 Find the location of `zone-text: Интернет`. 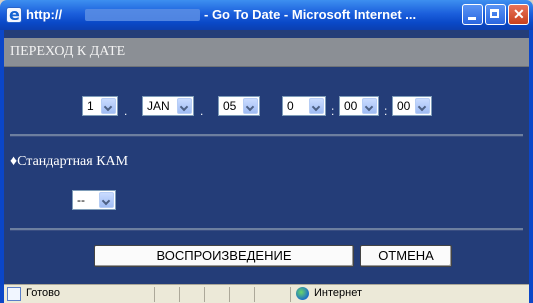

zone-text: Интернет is located at coordinates (338, 293).